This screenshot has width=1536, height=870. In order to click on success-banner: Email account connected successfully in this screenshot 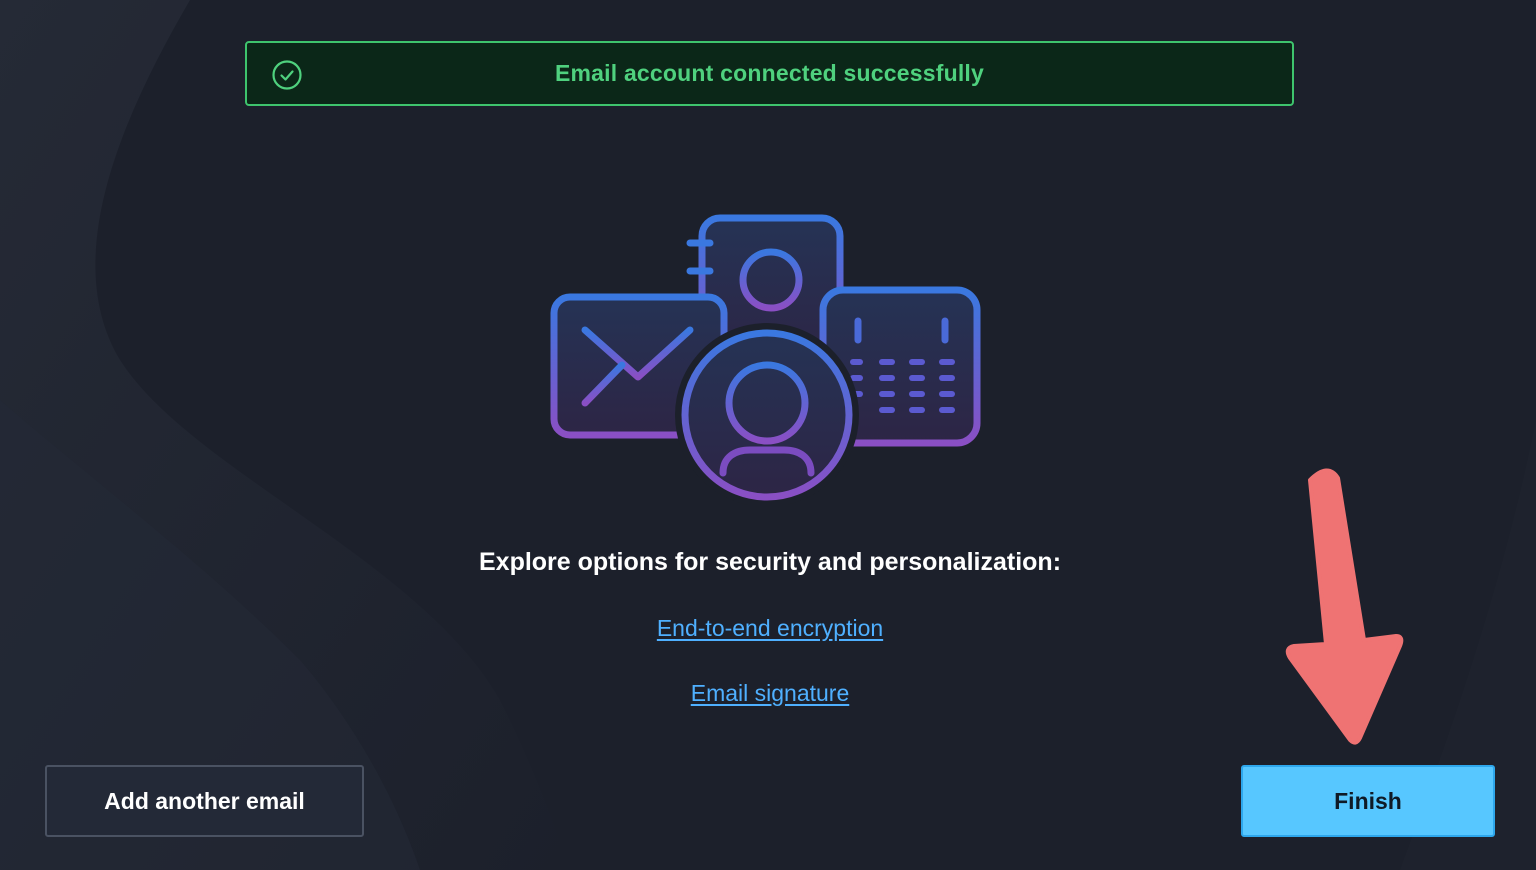, I will do `click(769, 73)`.